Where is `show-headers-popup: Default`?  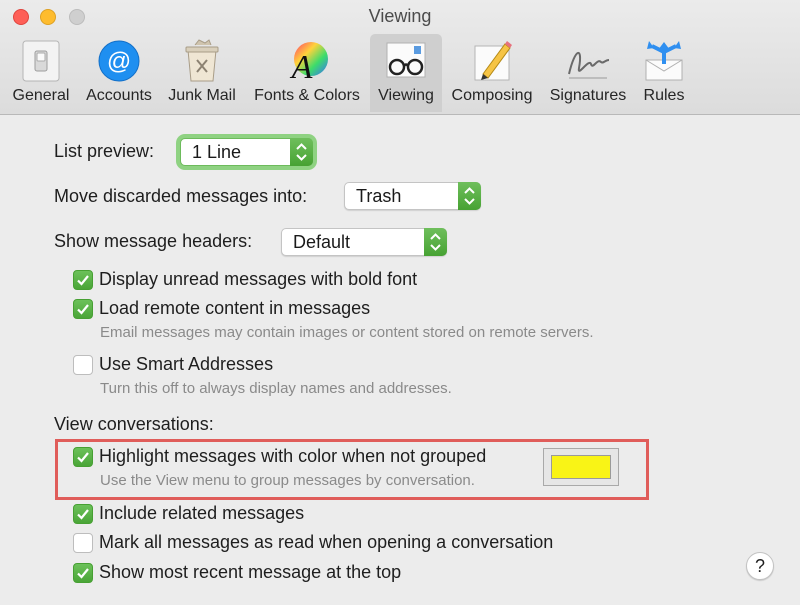
show-headers-popup: Default is located at coordinates (364, 242).